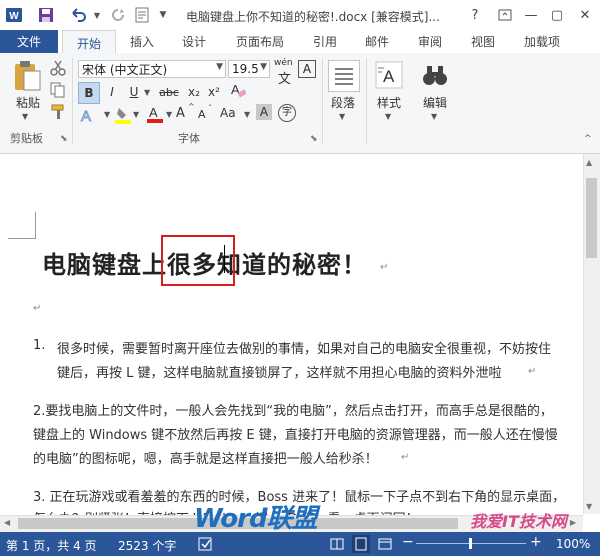 The image size is (600, 556). I want to click on list-number: 1., so click(39, 345).